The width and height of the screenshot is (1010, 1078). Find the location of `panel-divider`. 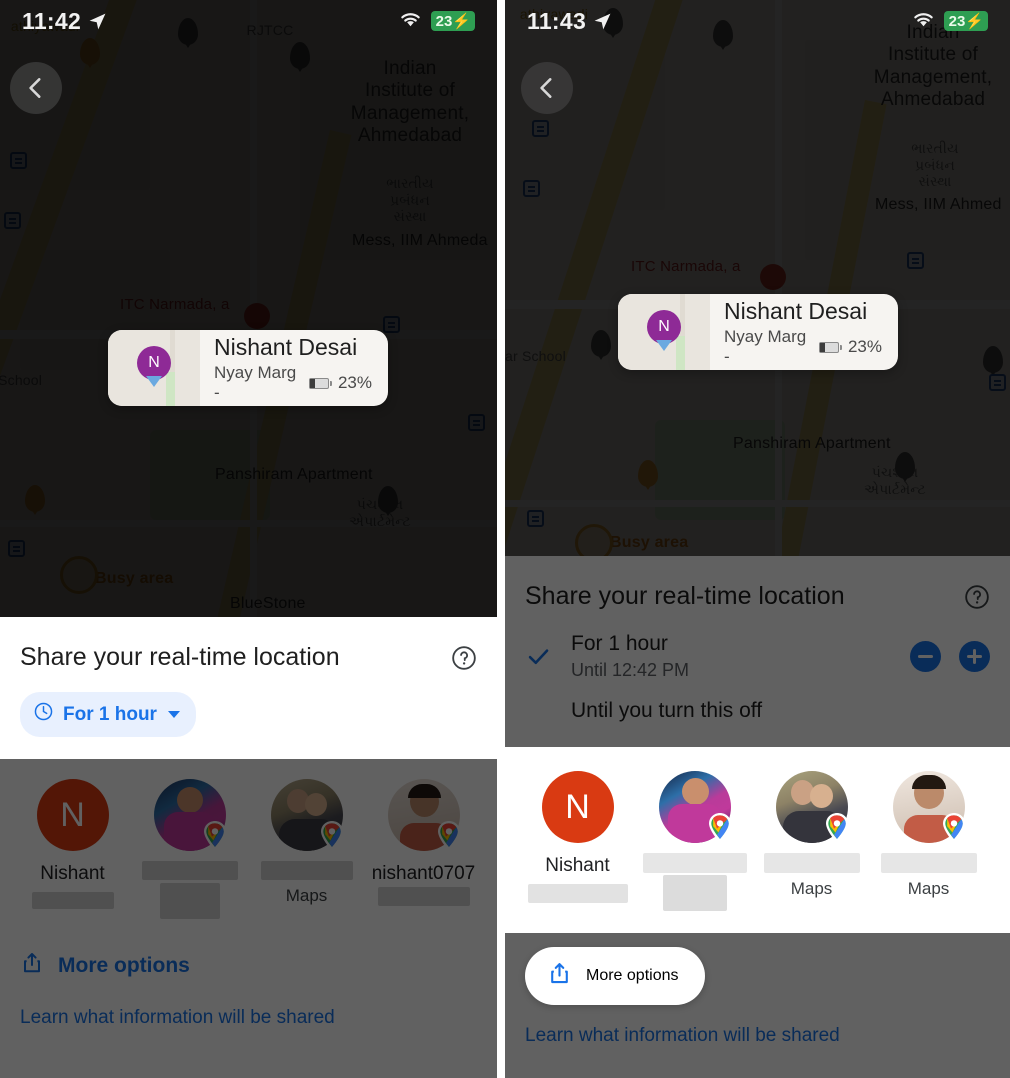

panel-divider is located at coordinates (501, 539).